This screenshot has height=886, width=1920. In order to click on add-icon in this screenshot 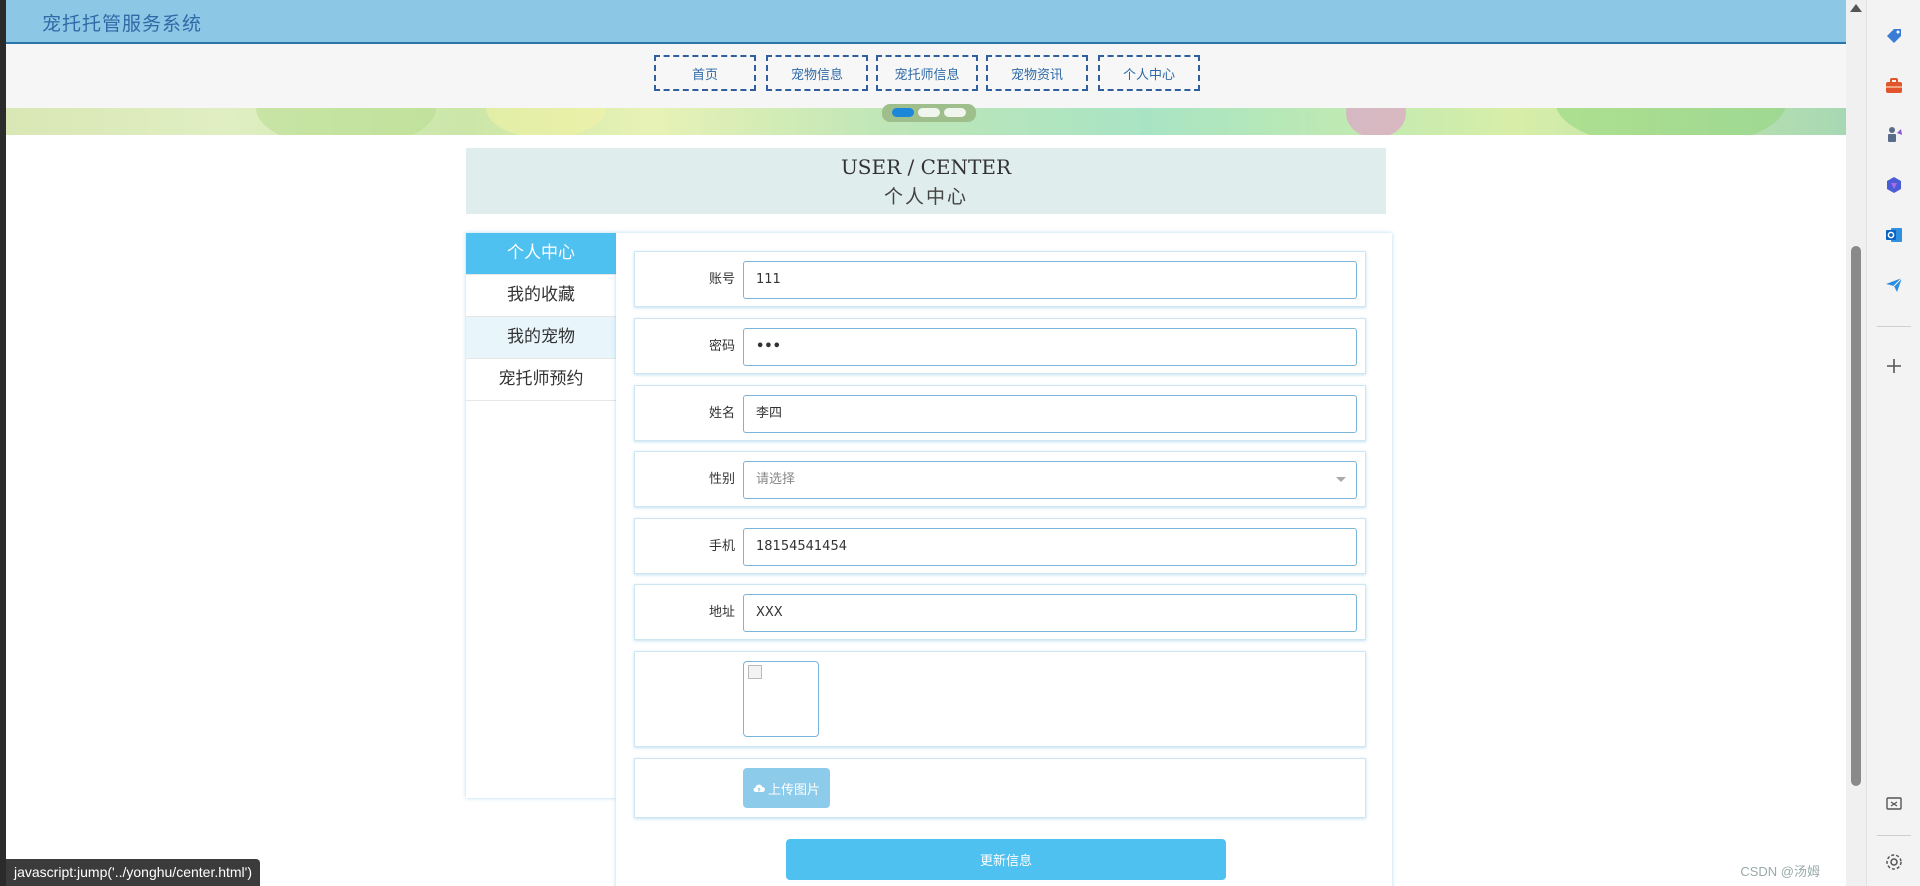, I will do `click(1894, 366)`.